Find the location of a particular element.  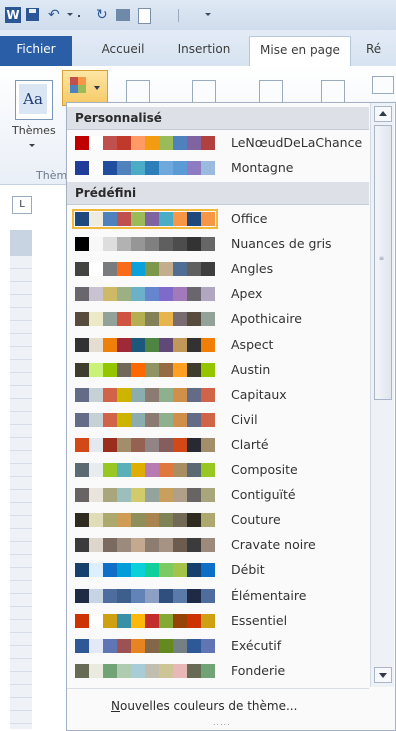

color-scheme-item: Office is located at coordinates (218, 219).